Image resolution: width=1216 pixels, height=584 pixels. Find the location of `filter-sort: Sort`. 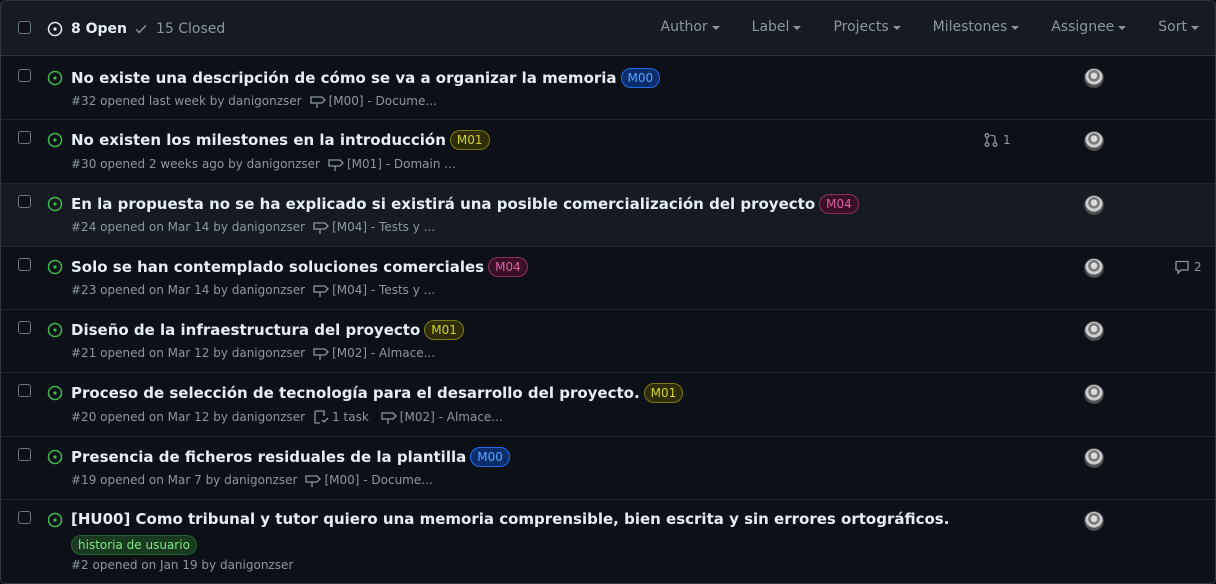

filter-sort: Sort is located at coordinates (1178, 27).